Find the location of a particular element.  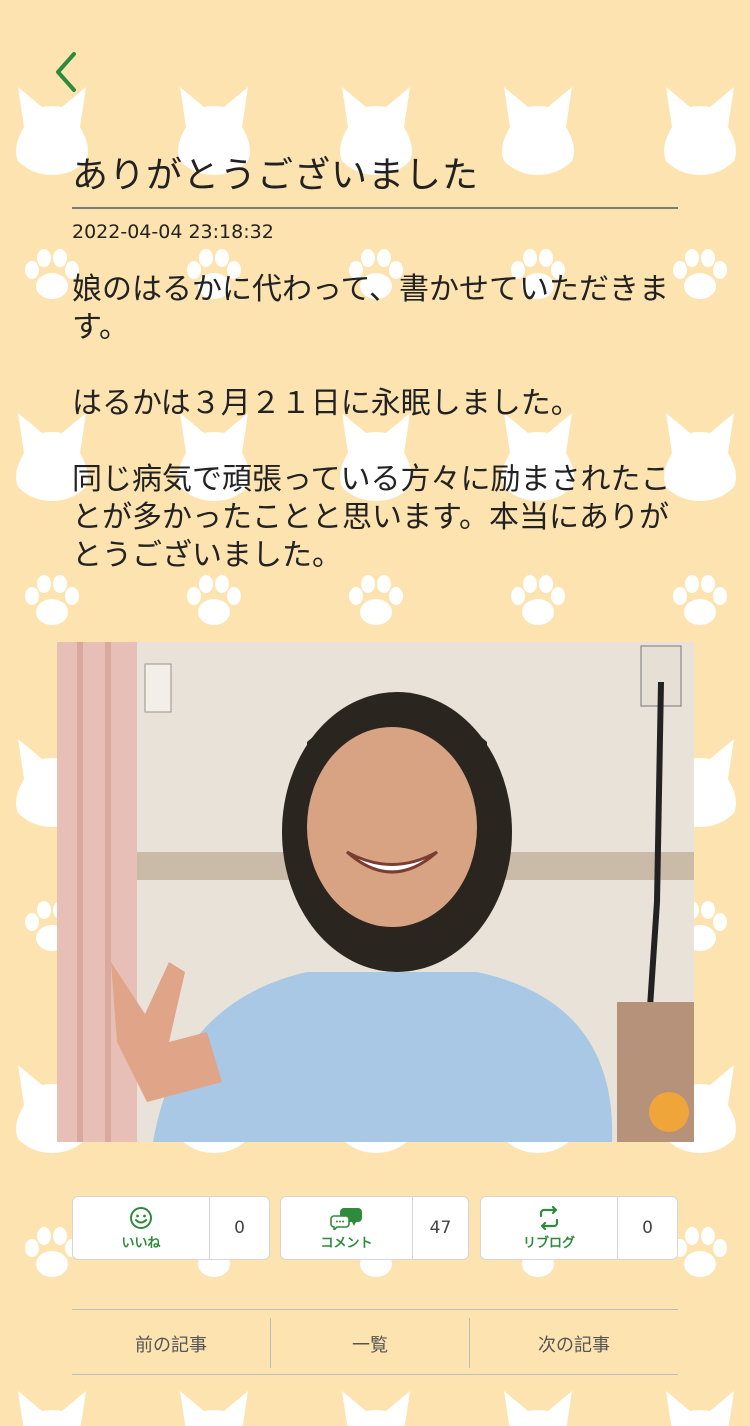

comment-label: コメント is located at coordinates (346, 1243).